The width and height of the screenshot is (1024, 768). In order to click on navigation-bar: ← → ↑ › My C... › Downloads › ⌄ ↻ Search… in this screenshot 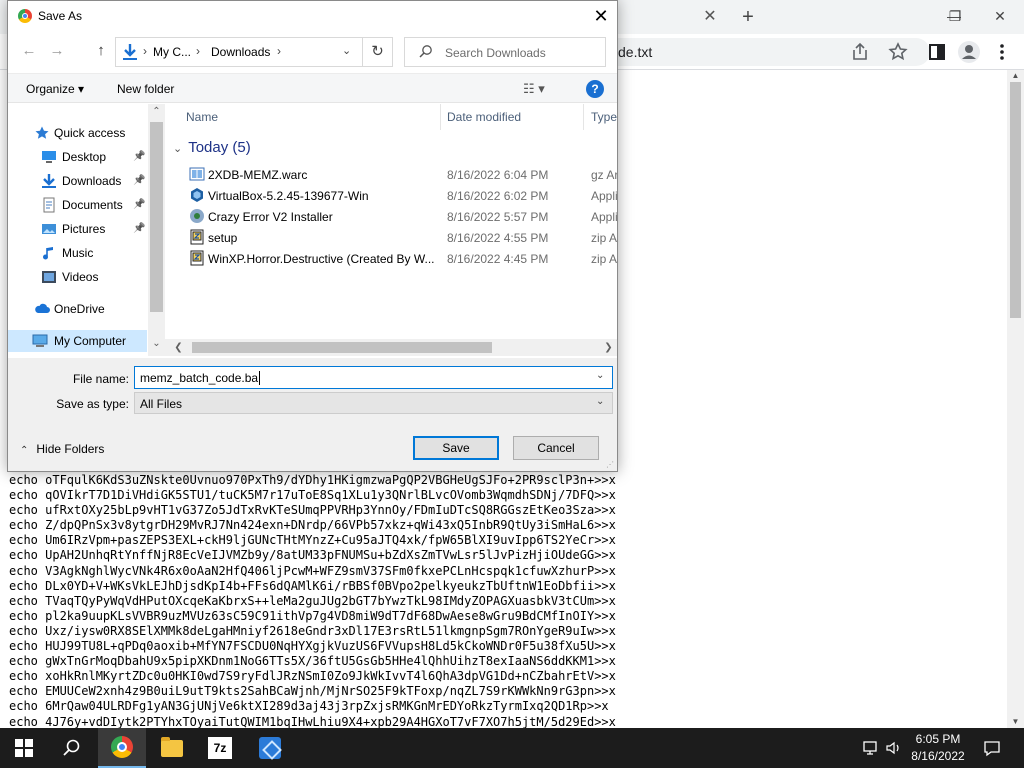, I will do `click(312, 52)`.